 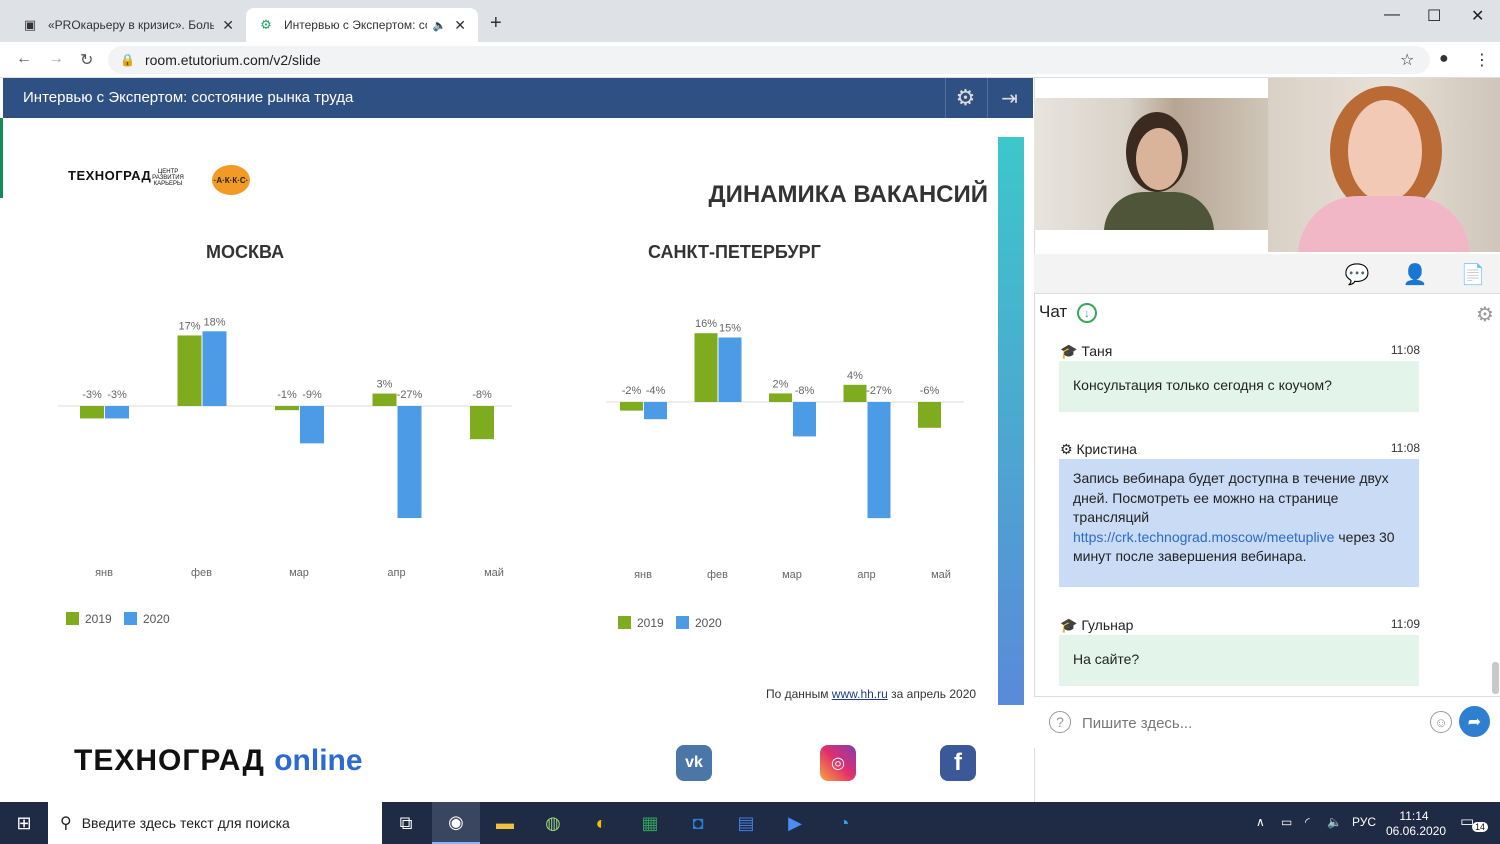 What do you see at coordinates (312, 395) in the screenshot?
I see `data-label: -9%` at bounding box center [312, 395].